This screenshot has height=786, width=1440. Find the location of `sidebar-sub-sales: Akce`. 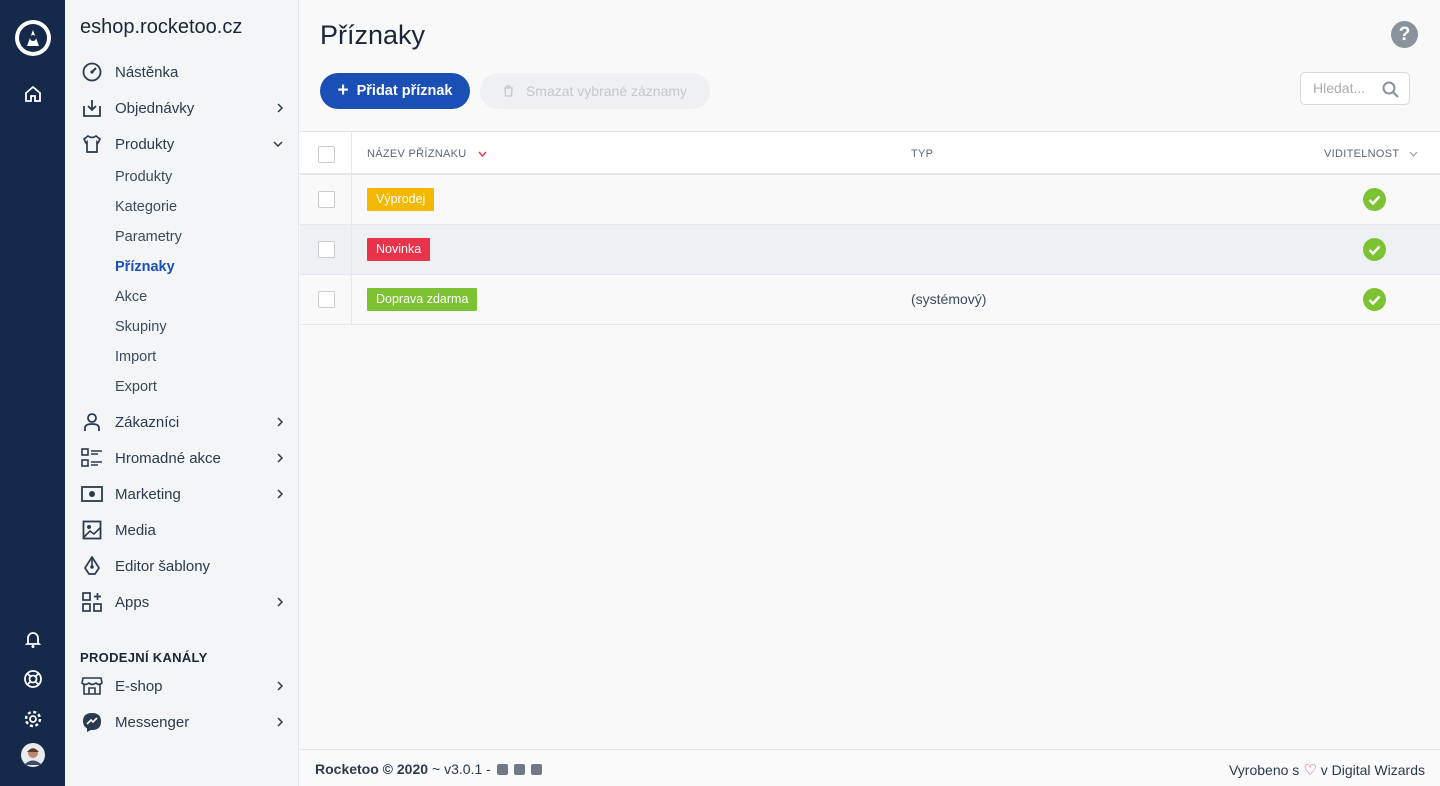

sidebar-sub-sales: Akce is located at coordinates (131, 297).